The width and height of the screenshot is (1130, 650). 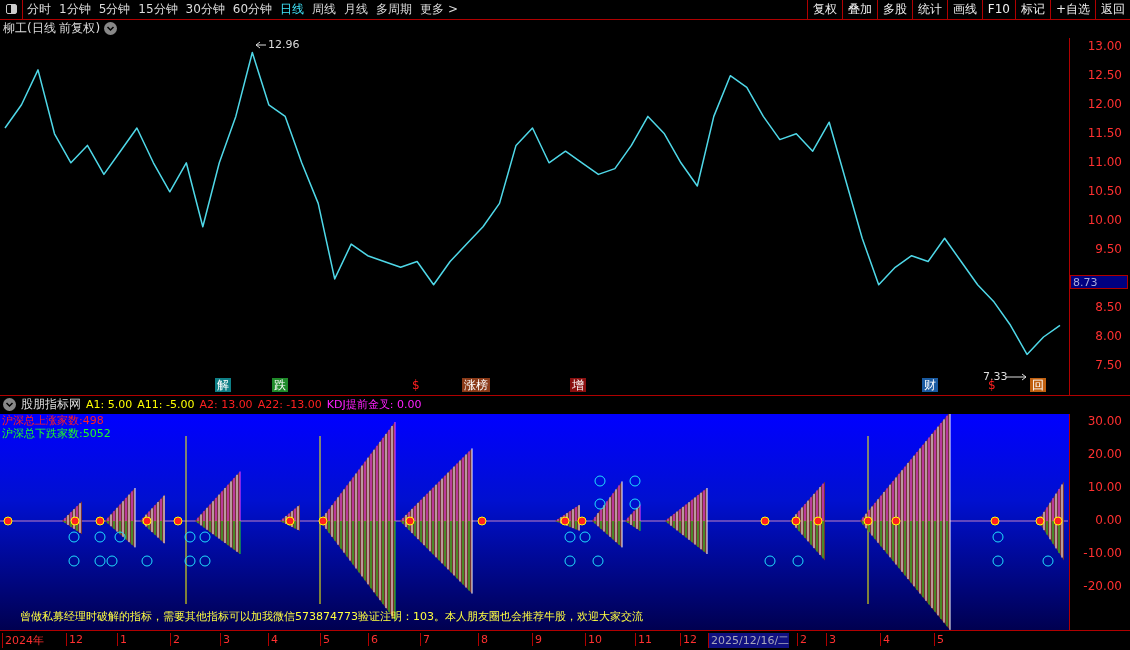 I want to click on signal-tag: 跌, so click(x=280, y=384).